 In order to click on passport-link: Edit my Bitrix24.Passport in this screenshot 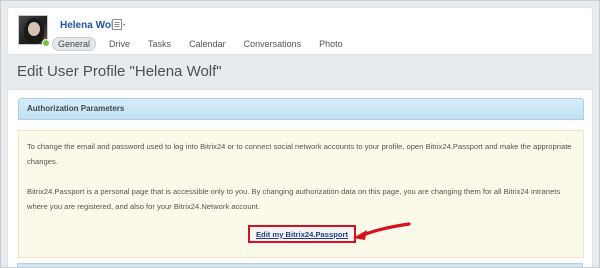, I will do `click(302, 234)`.